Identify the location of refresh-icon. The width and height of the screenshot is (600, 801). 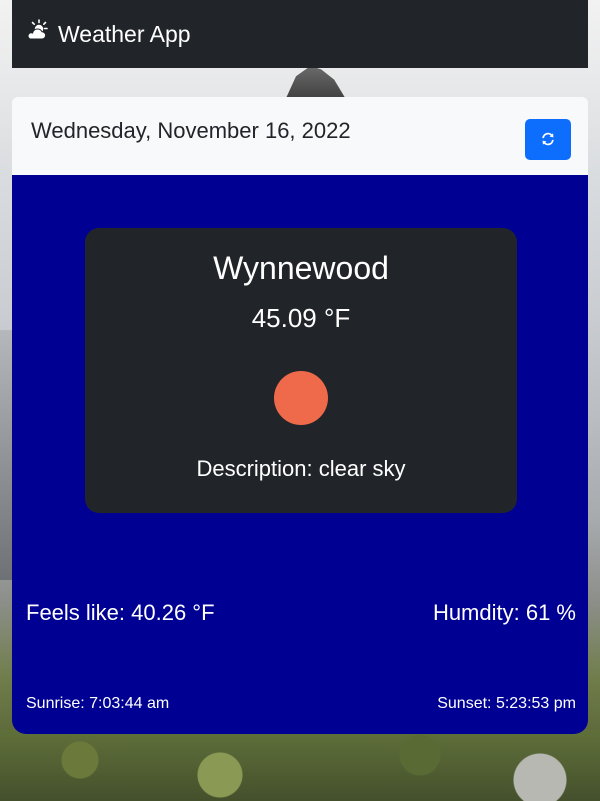
(548, 139).